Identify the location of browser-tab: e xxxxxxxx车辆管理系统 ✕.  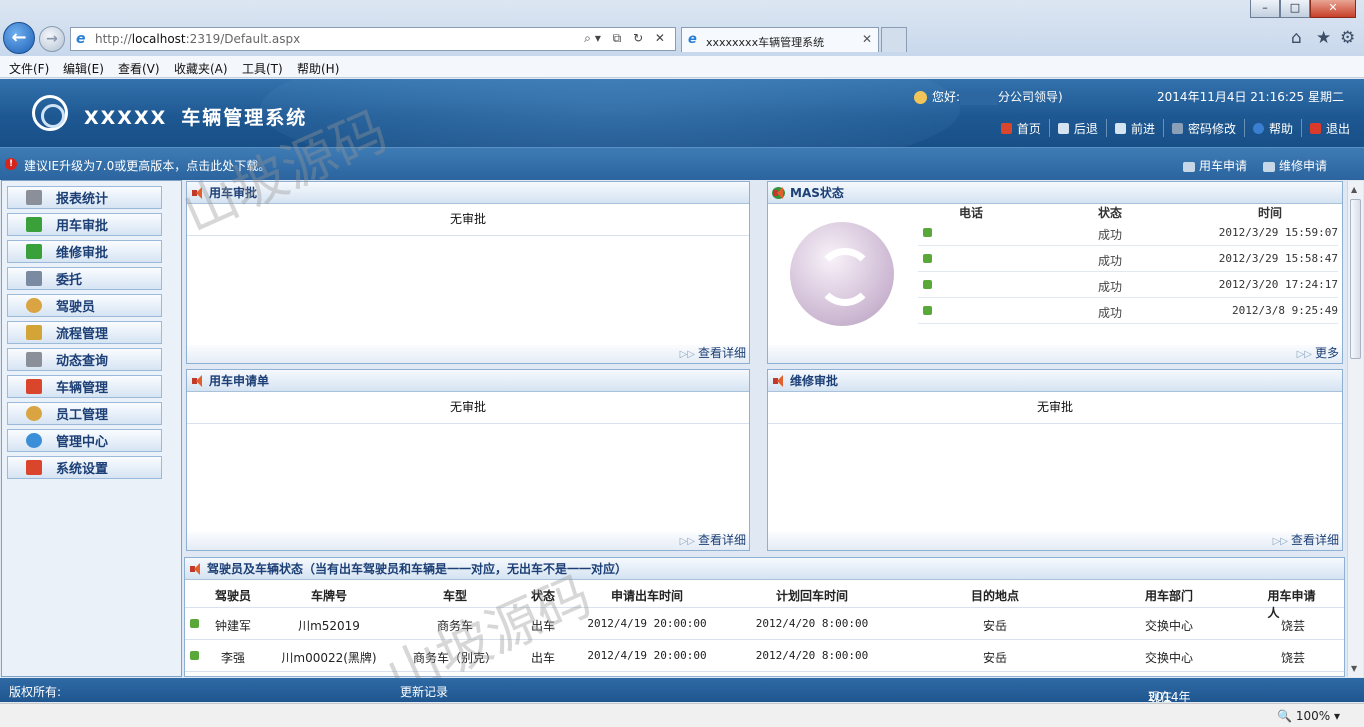
(780, 39).